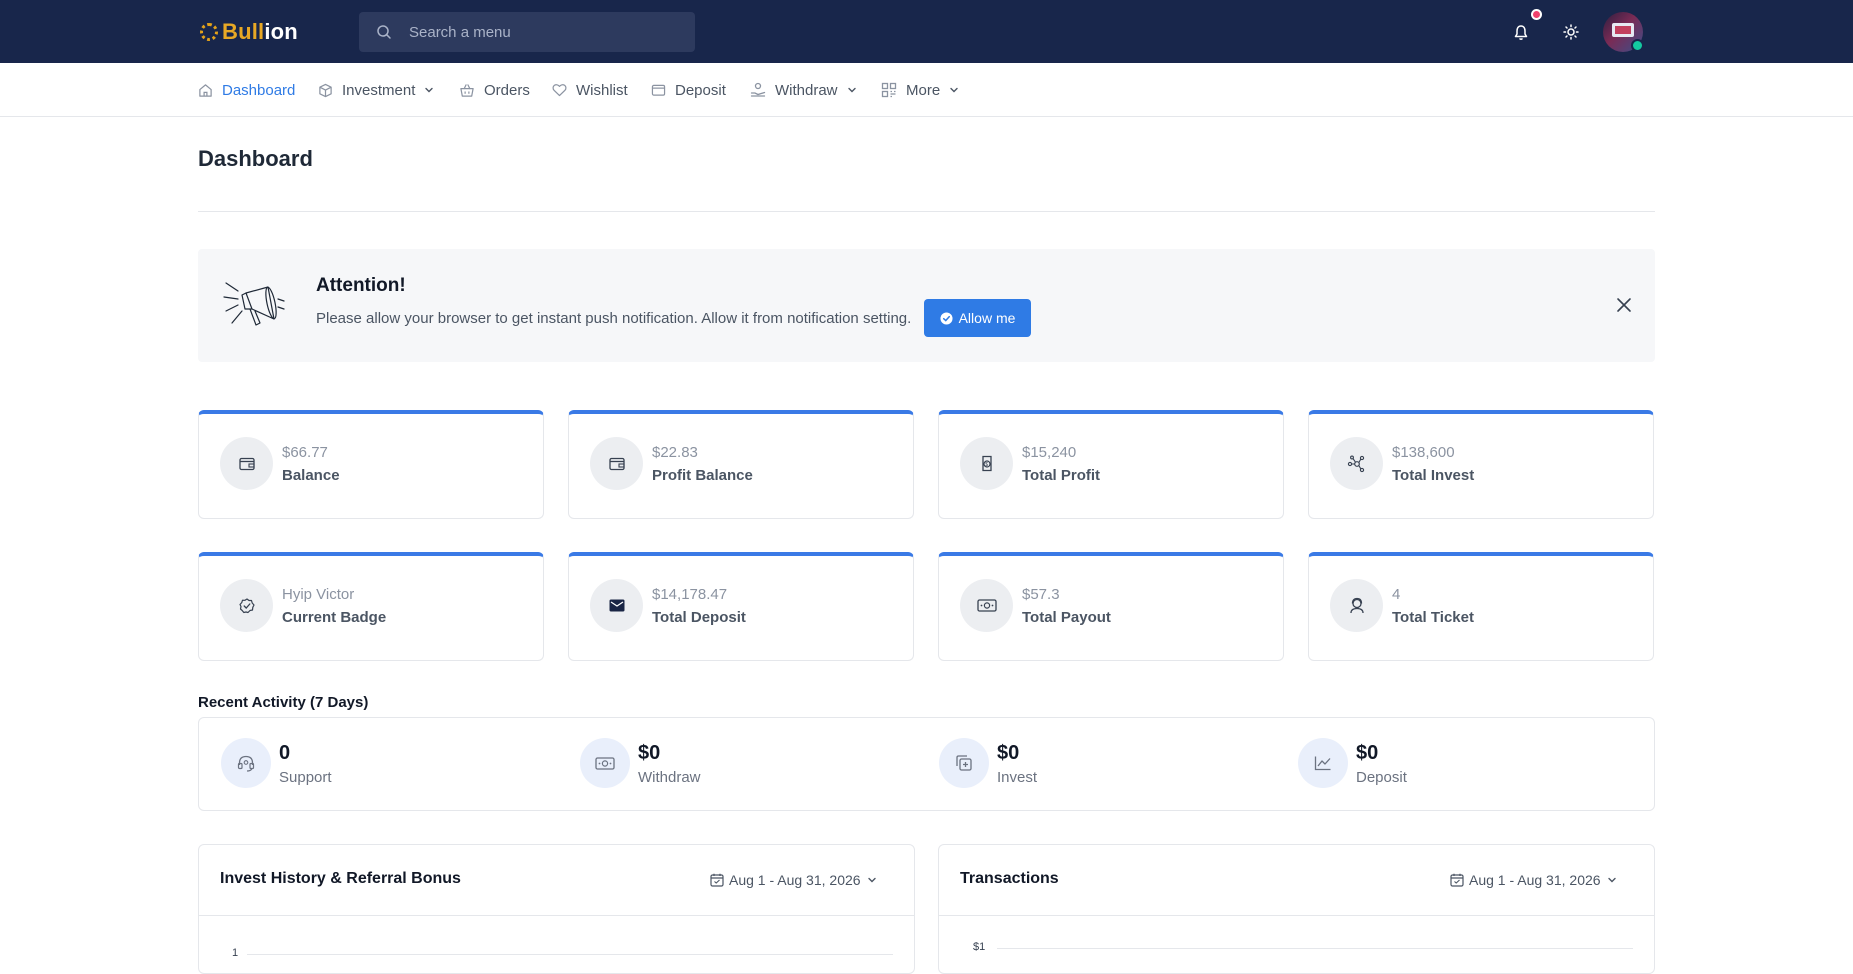 This screenshot has width=1853, height=974. Describe the element at coordinates (1433, 617) in the screenshot. I see `stat-label: Total Ticket` at that location.